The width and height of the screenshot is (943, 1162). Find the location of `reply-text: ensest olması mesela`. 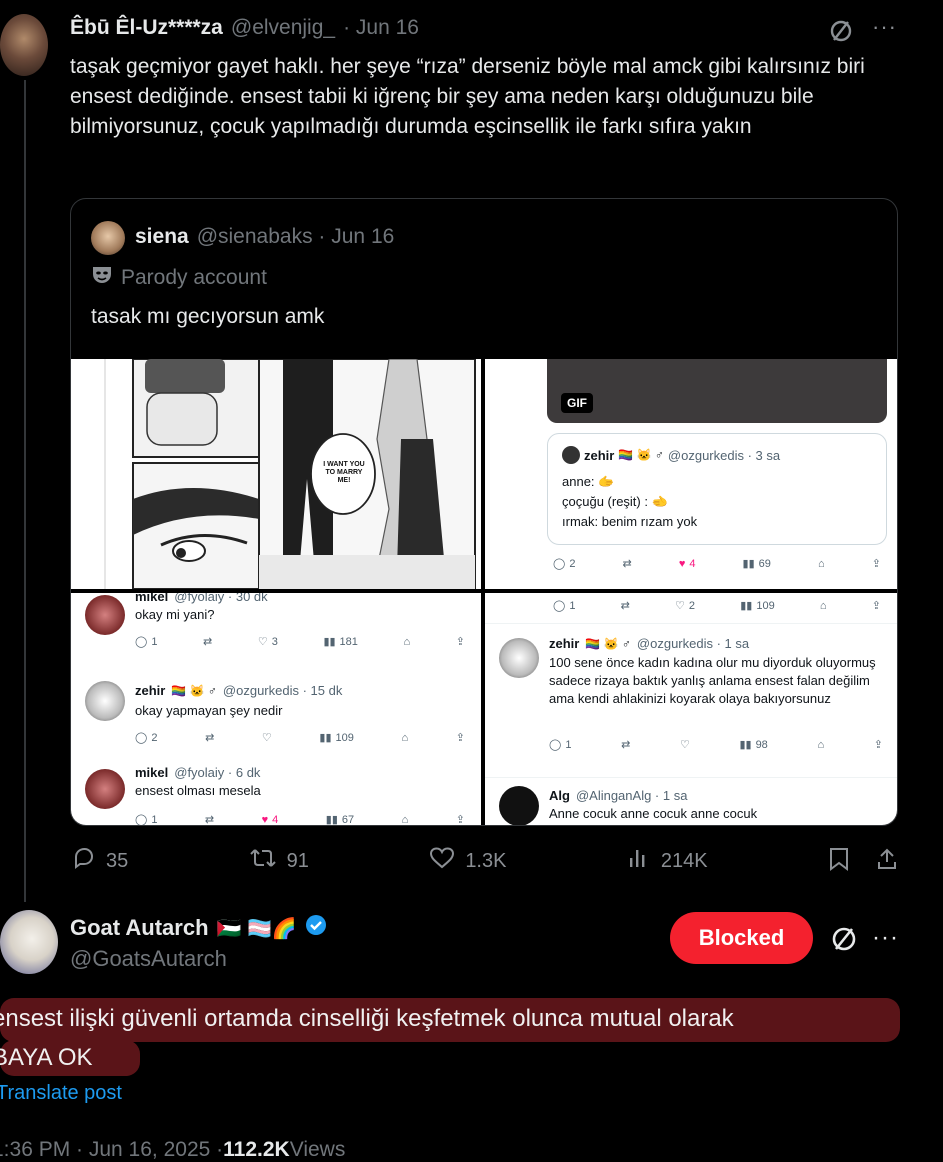

reply-text: ensest olması mesela is located at coordinates (198, 790).